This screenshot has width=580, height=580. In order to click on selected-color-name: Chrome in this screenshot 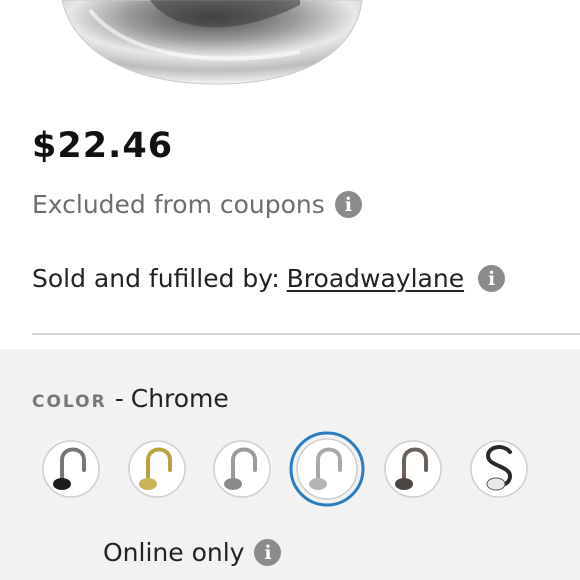, I will do `click(179, 398)`.